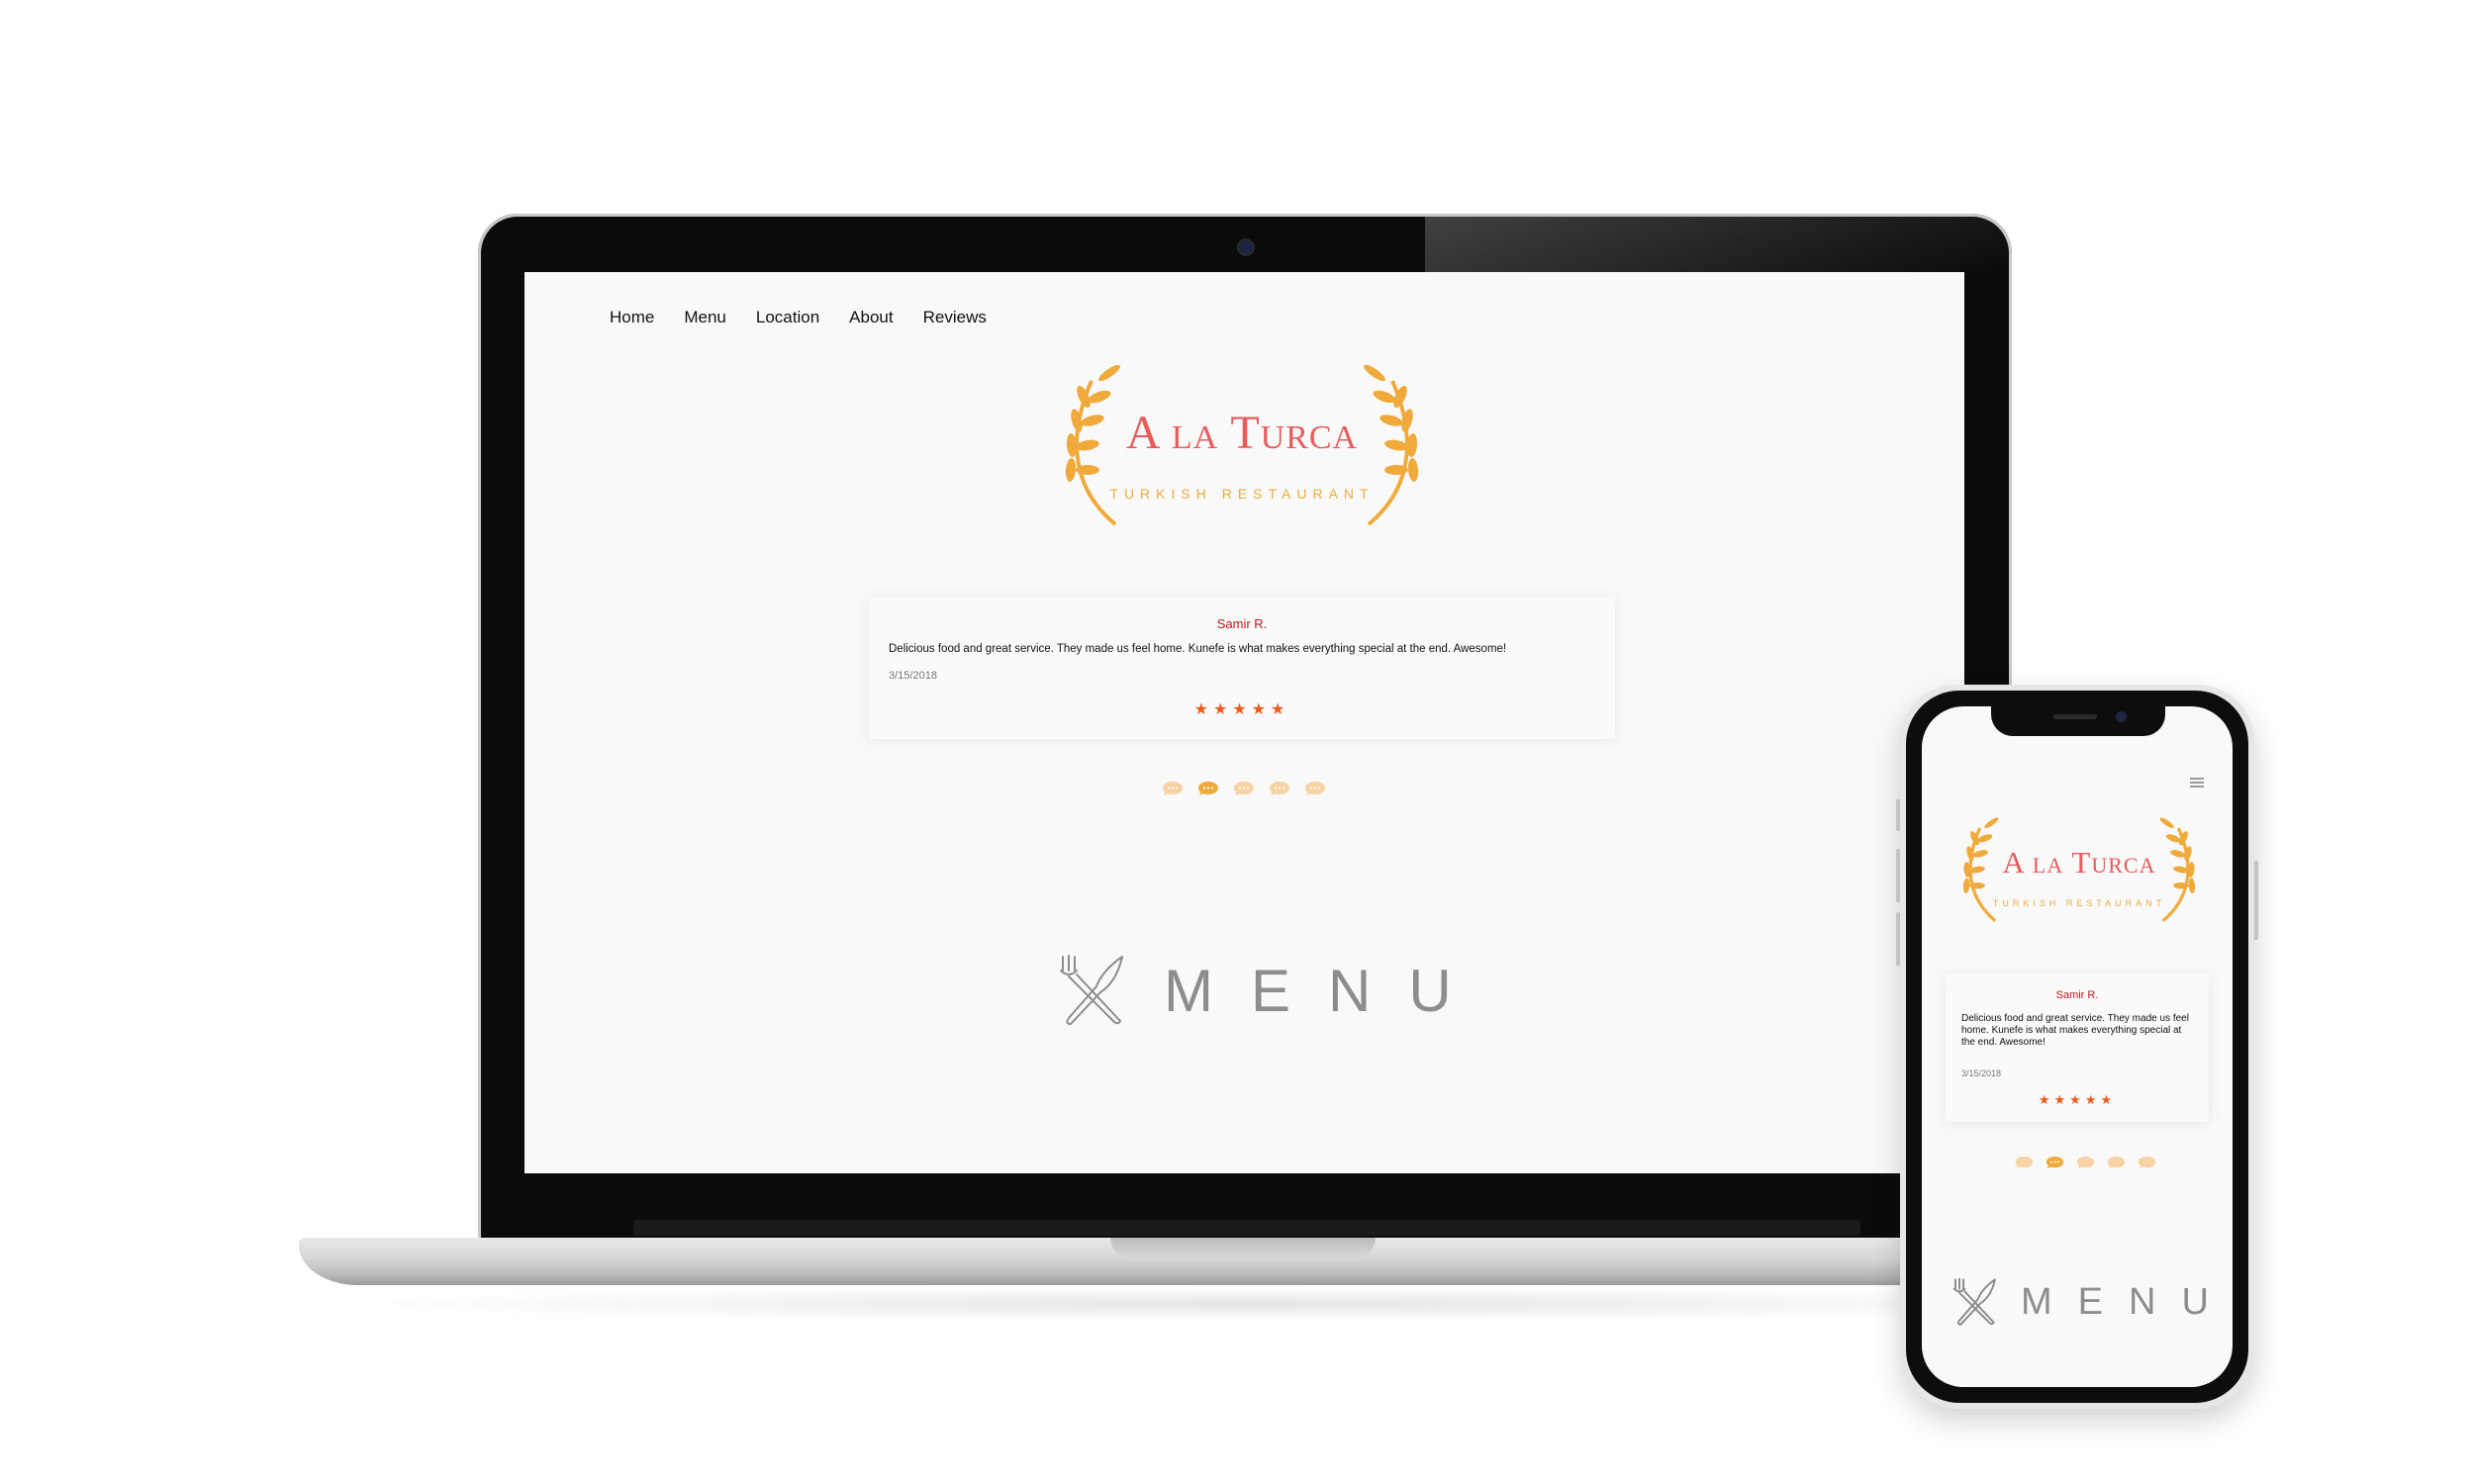 The width and height of the screenshot is (2474, 1484). I want to click on hamburger-icon, so click(2197, 782).